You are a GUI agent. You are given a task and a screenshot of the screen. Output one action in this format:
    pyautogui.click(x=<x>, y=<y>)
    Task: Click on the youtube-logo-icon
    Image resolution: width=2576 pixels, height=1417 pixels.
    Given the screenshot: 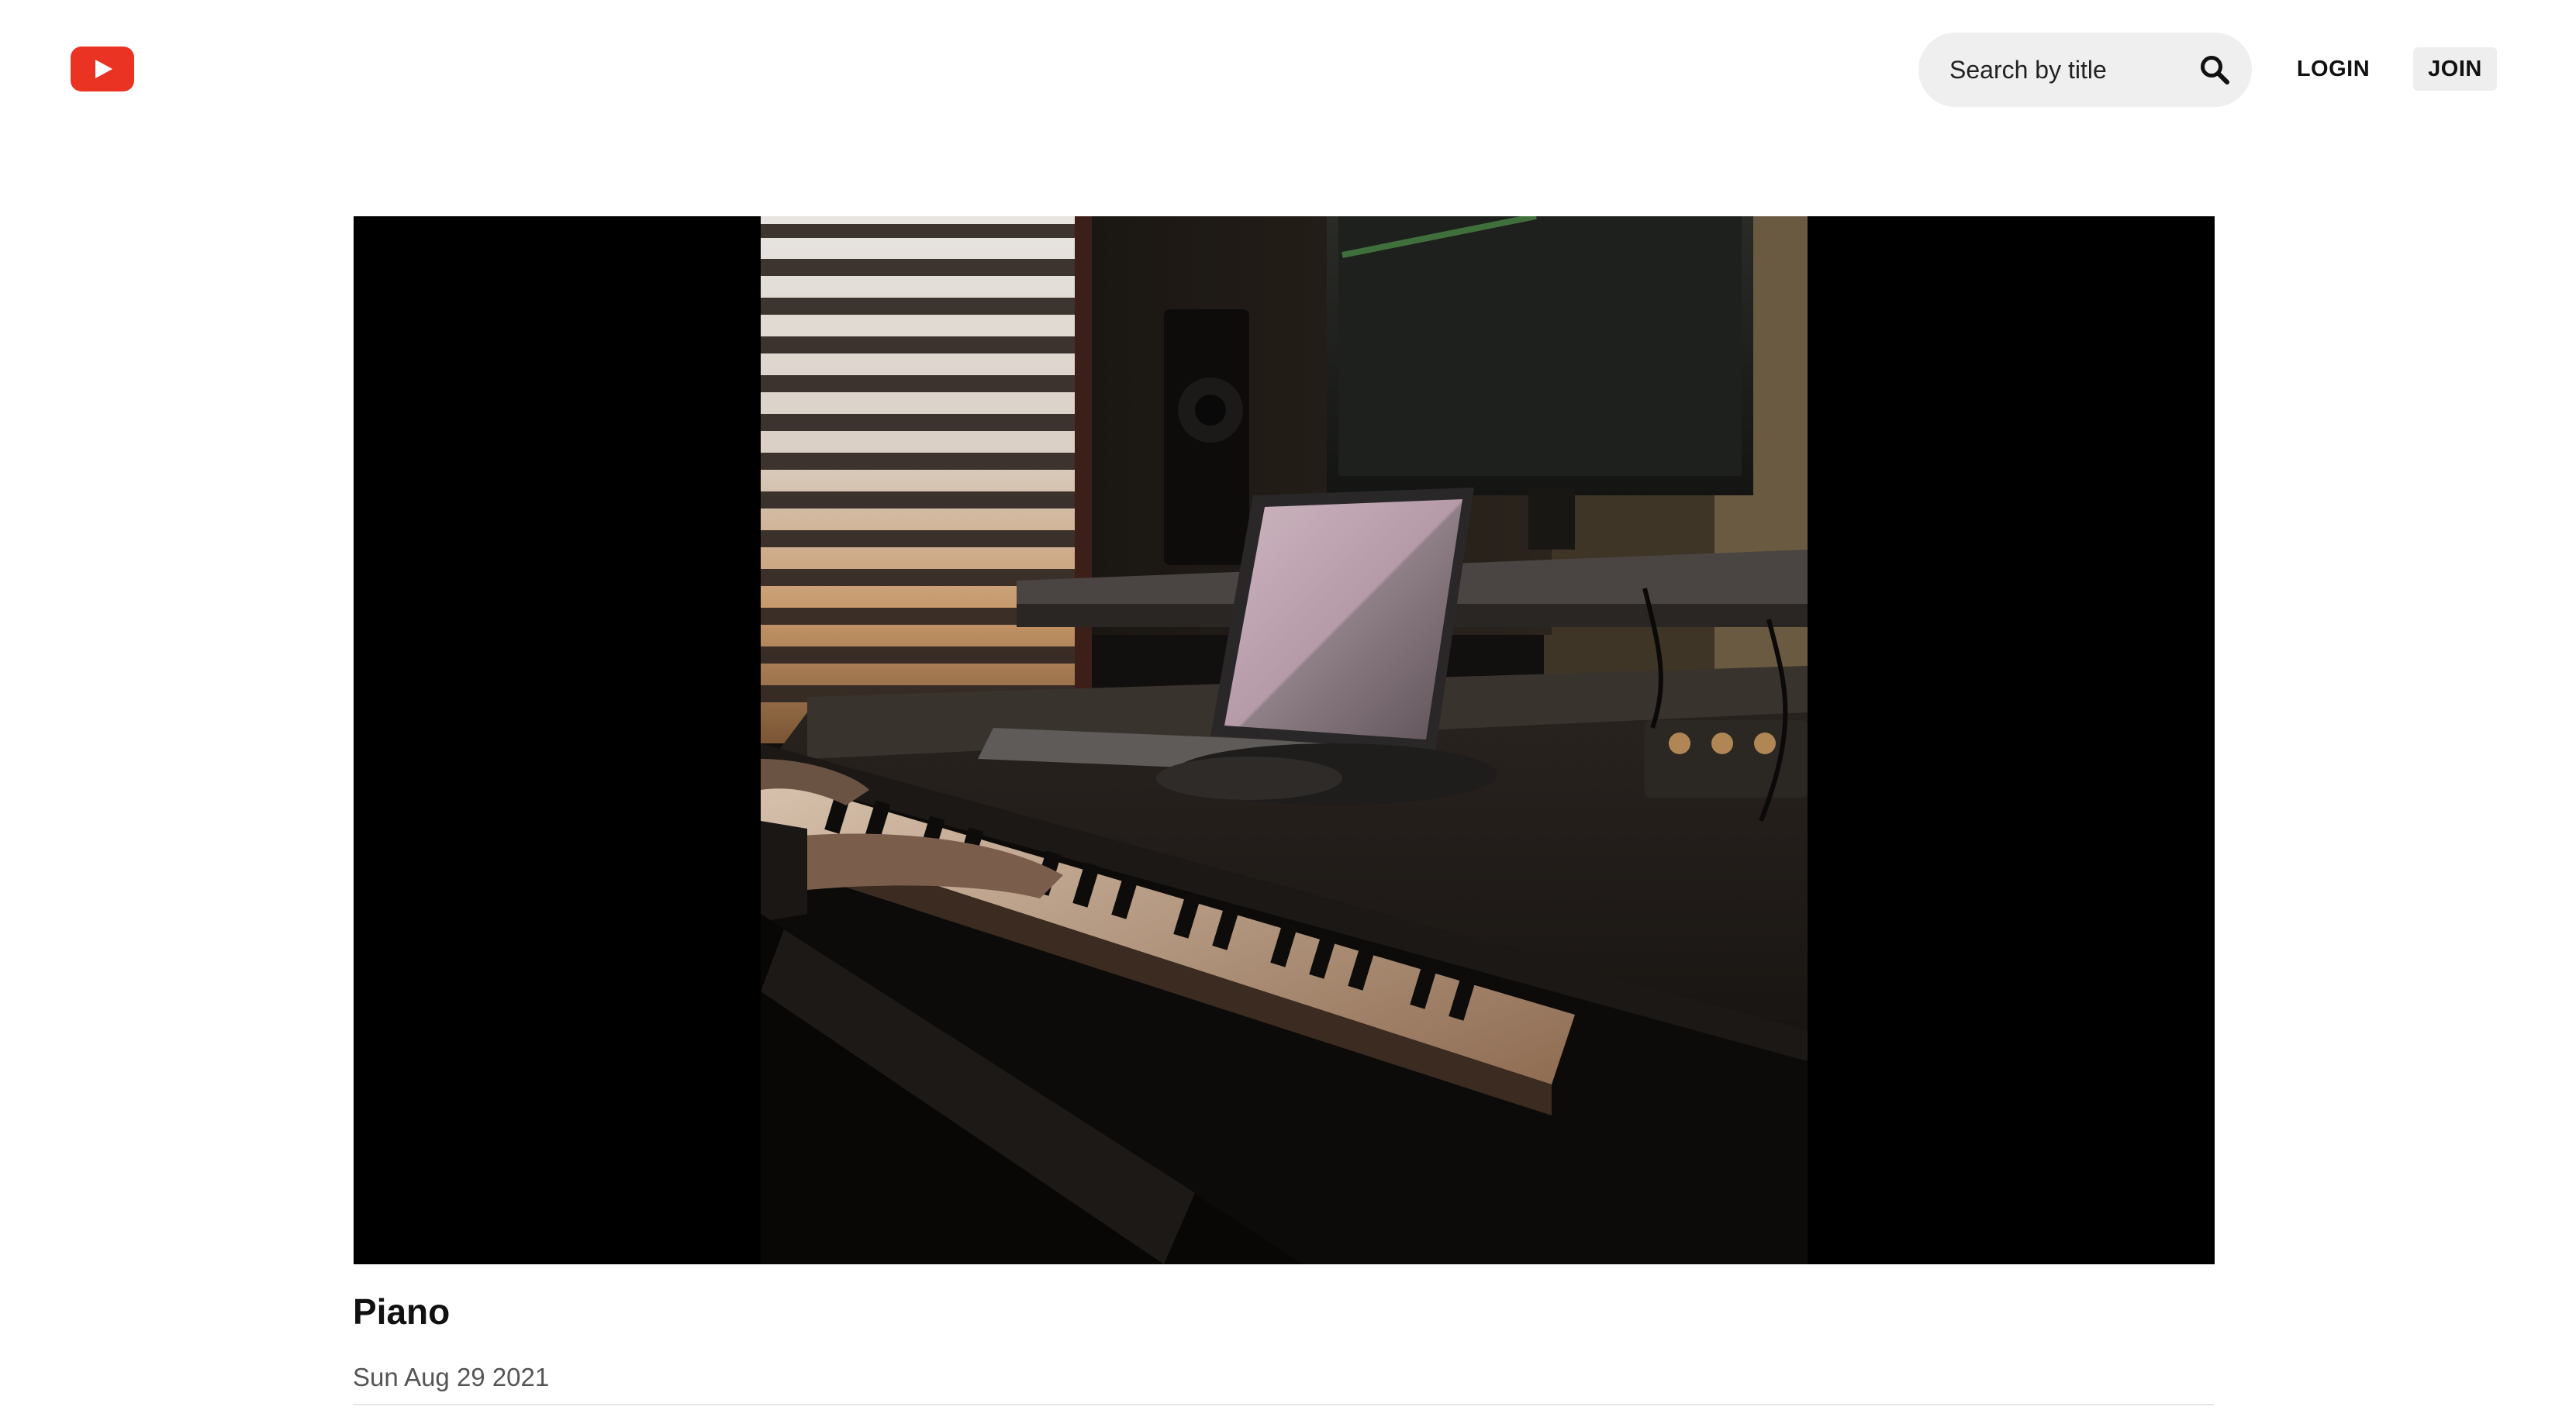 What is the action you would take?
    pyautogui.click(x=102, y=69)
    